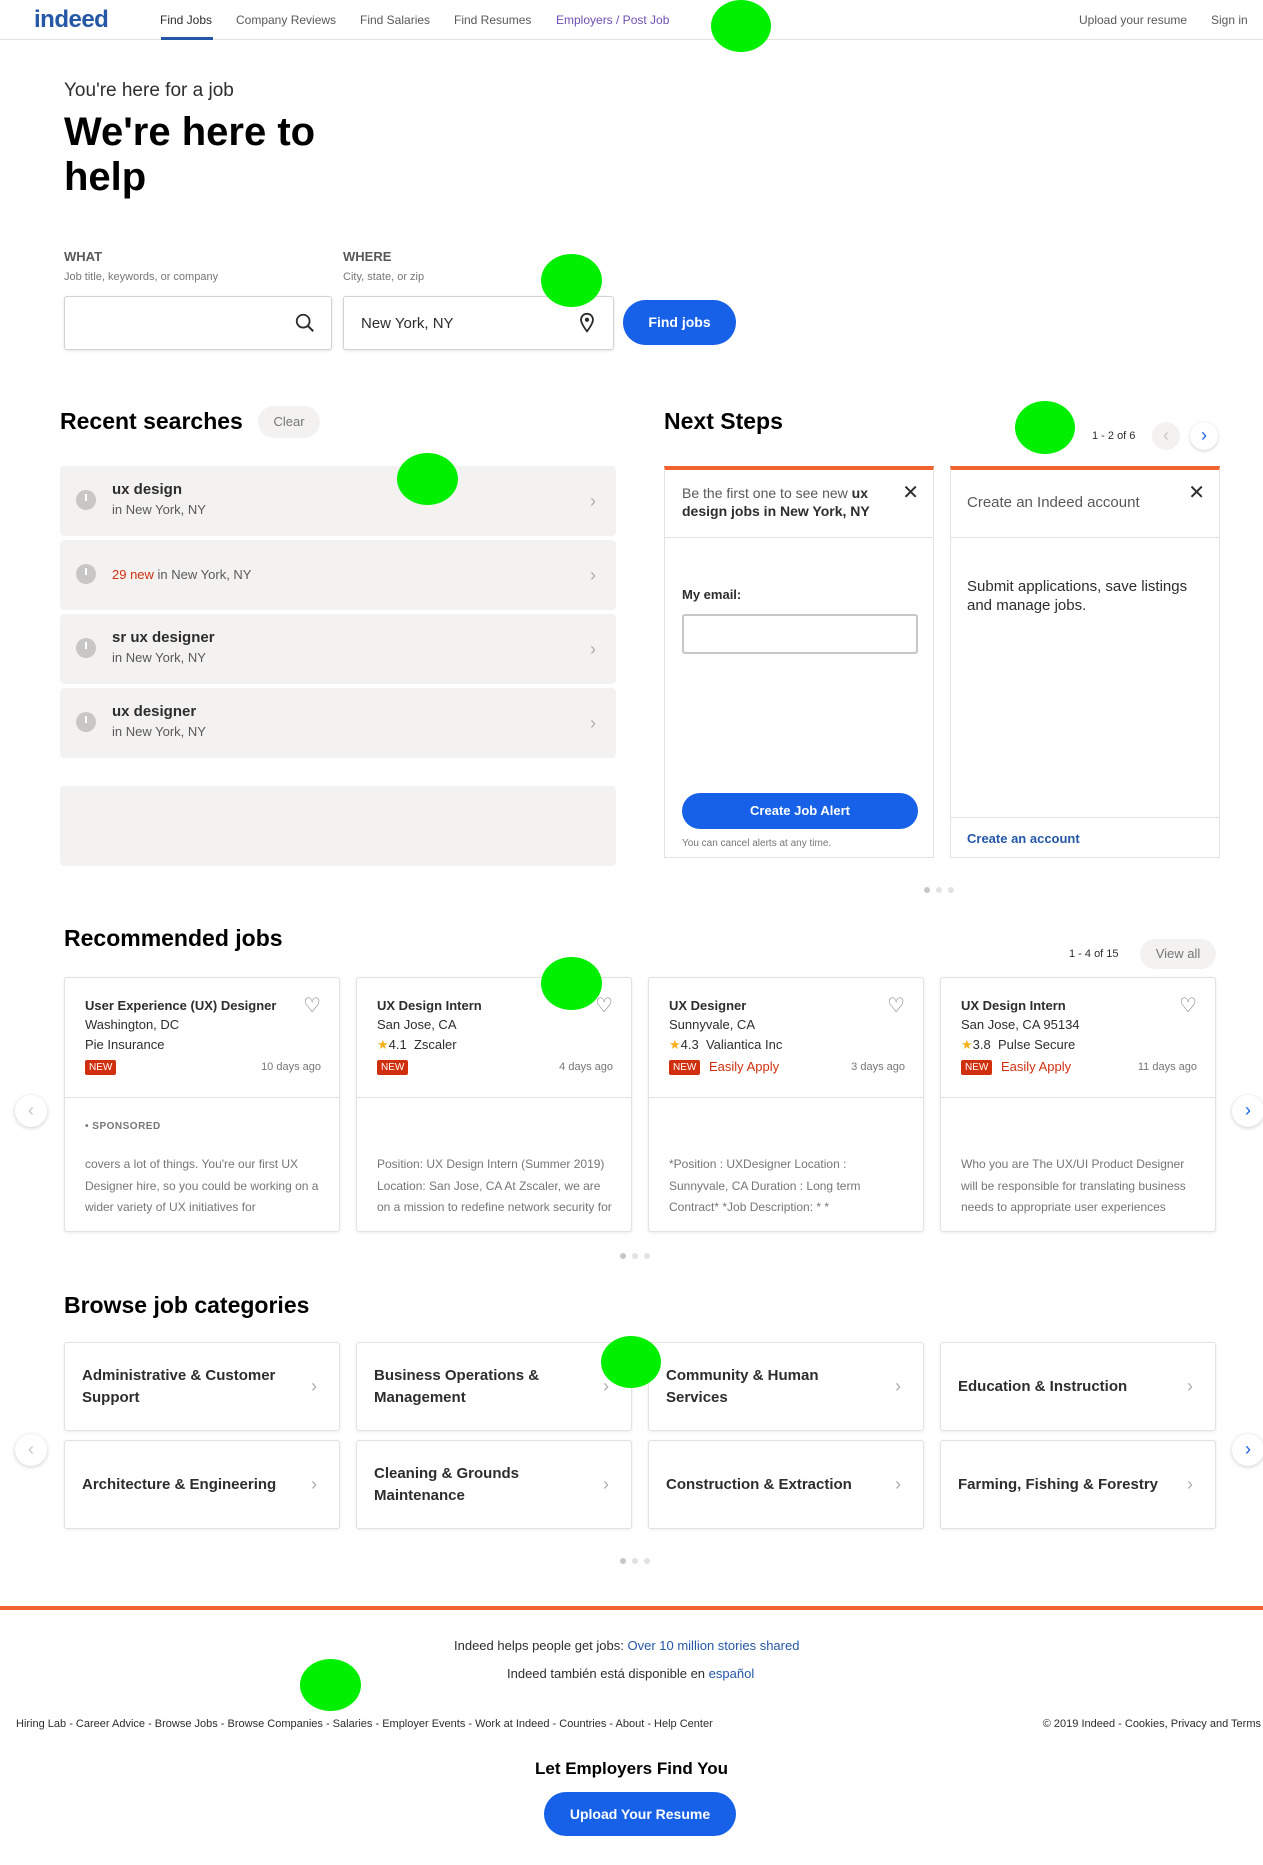  Describe the element at coordinates (1043, 1386) in the screenshot. I see `category-label: Education & Instruction` at that location.